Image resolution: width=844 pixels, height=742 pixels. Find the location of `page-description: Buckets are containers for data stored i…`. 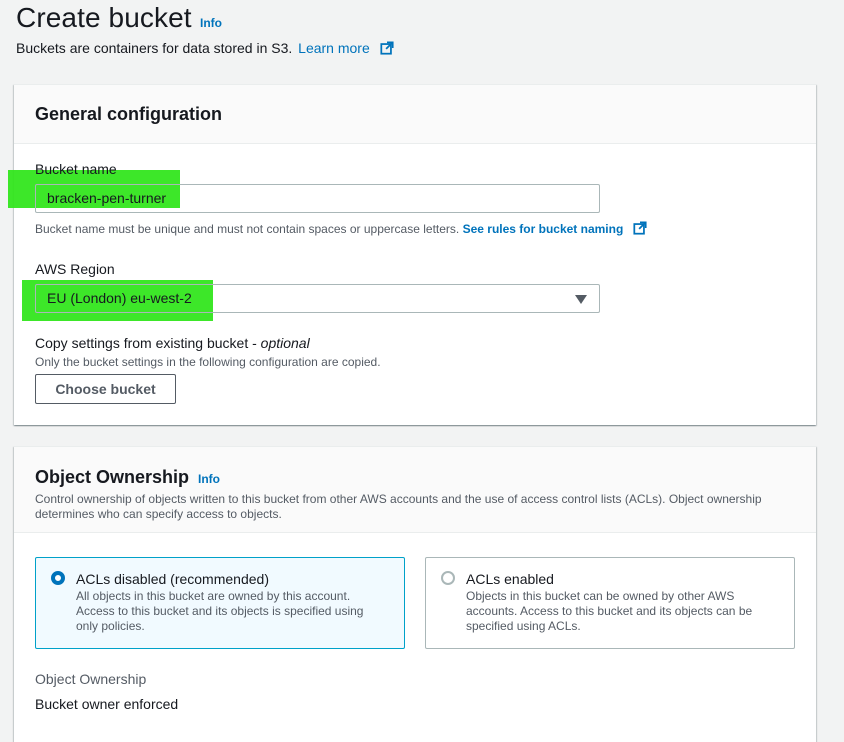

page-description: Buckets are containers for data stored i… is located at coordinates (205, 48).